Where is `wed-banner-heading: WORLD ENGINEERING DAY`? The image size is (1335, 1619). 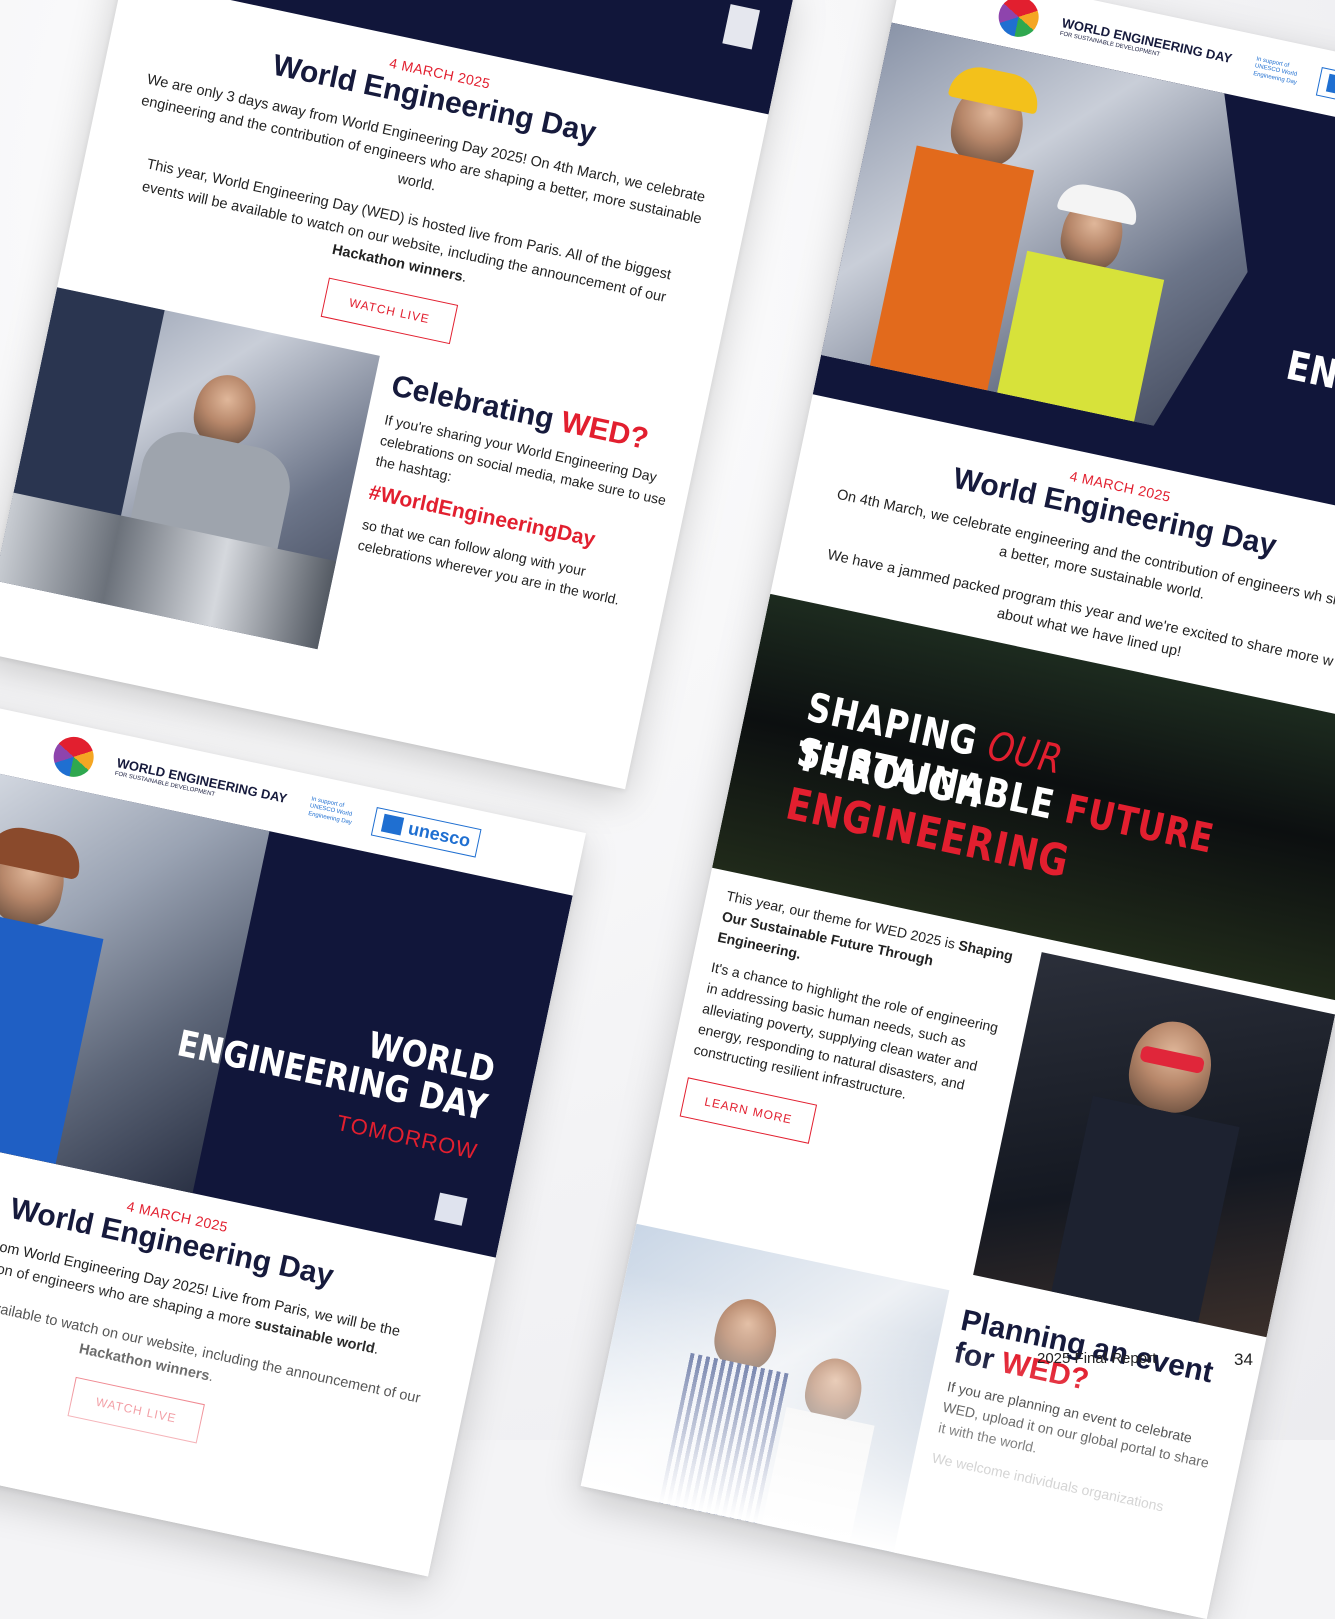
wed-banner-heading: WORLD ENGINEERING DAY is located at coordinates (336, 1058).